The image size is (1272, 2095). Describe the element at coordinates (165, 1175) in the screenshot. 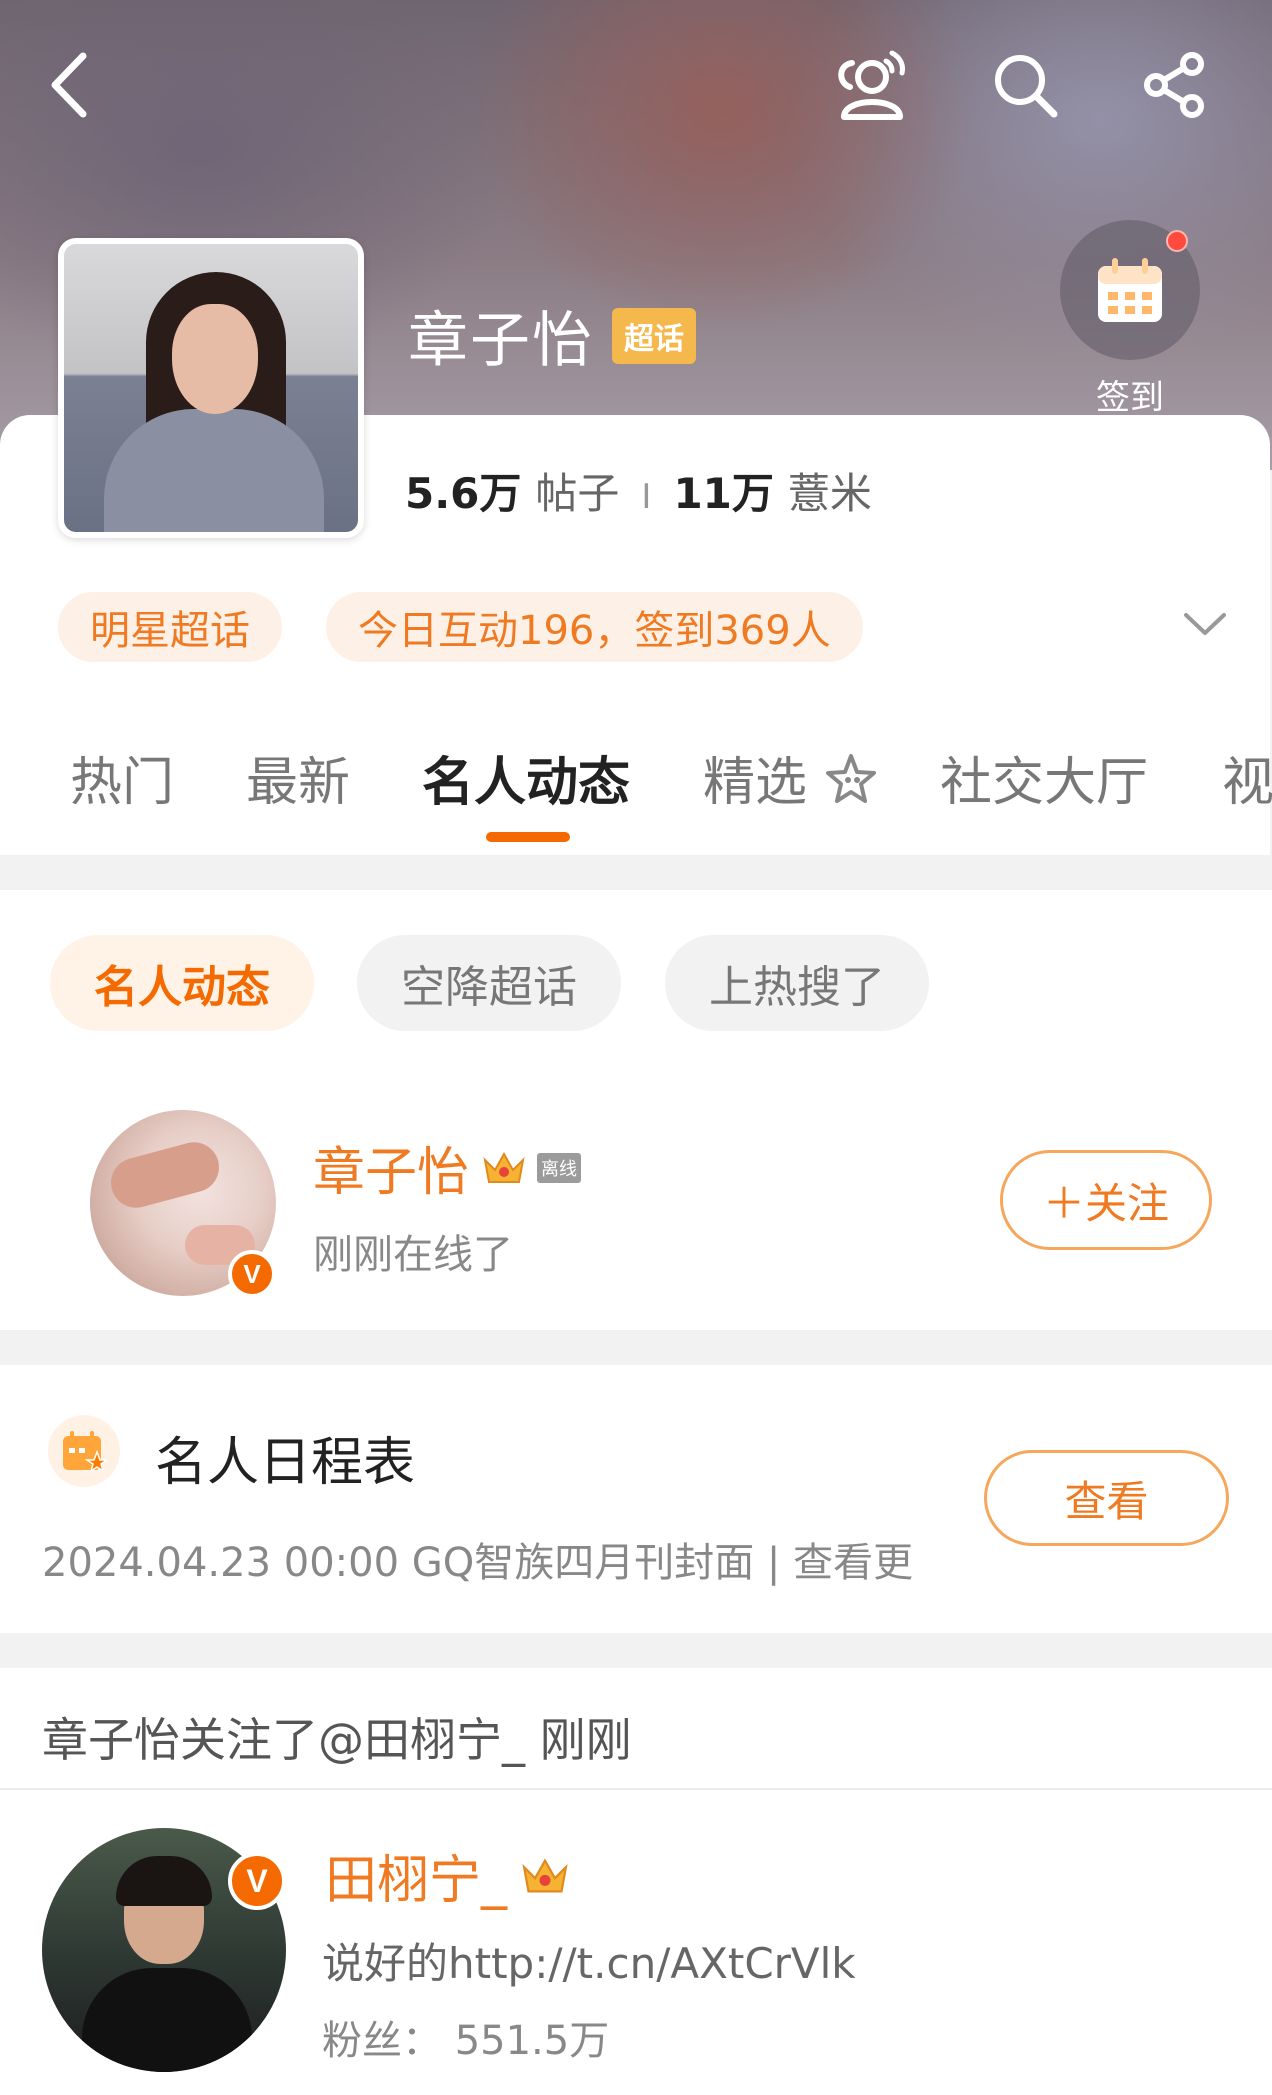

I see `avatar-hand-shape` at that location.